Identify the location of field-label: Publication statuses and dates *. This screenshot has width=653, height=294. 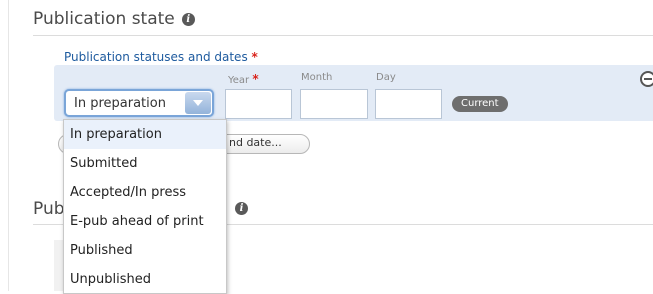
(161, 57).